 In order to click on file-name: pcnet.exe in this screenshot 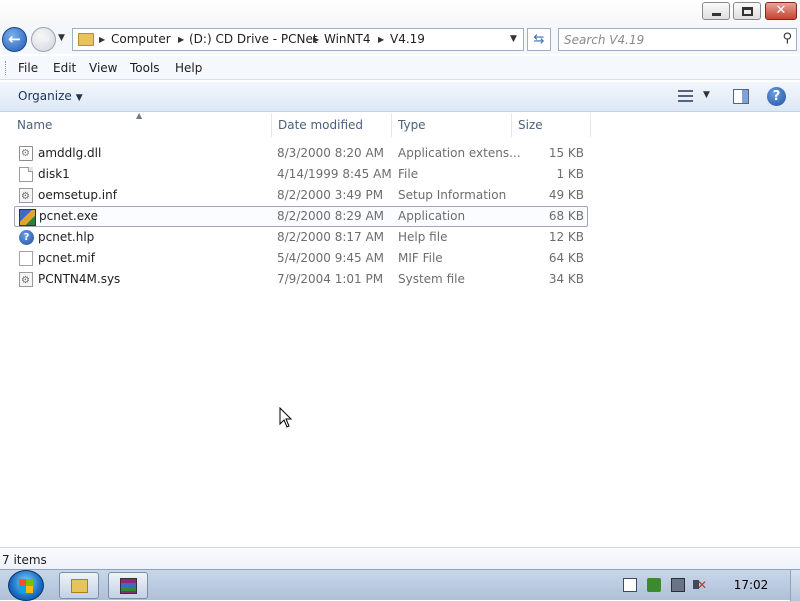, I will do `click(69, 216)`.